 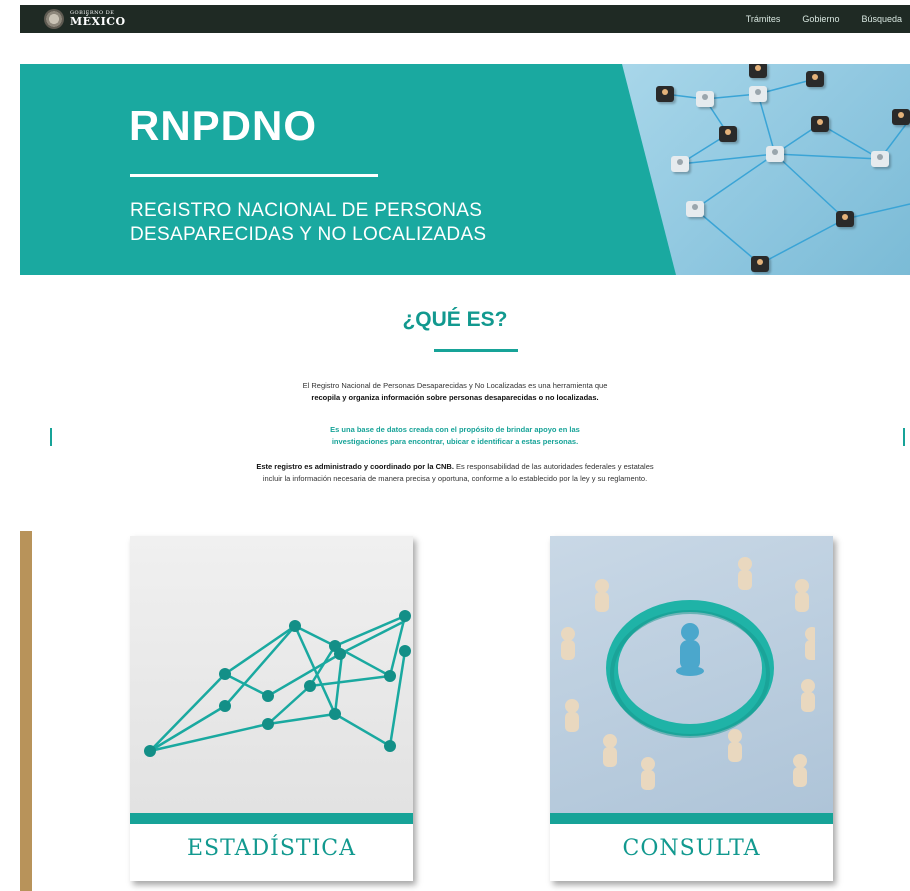 I want to click on pawns-ring-image, so click(x=691, y=674).